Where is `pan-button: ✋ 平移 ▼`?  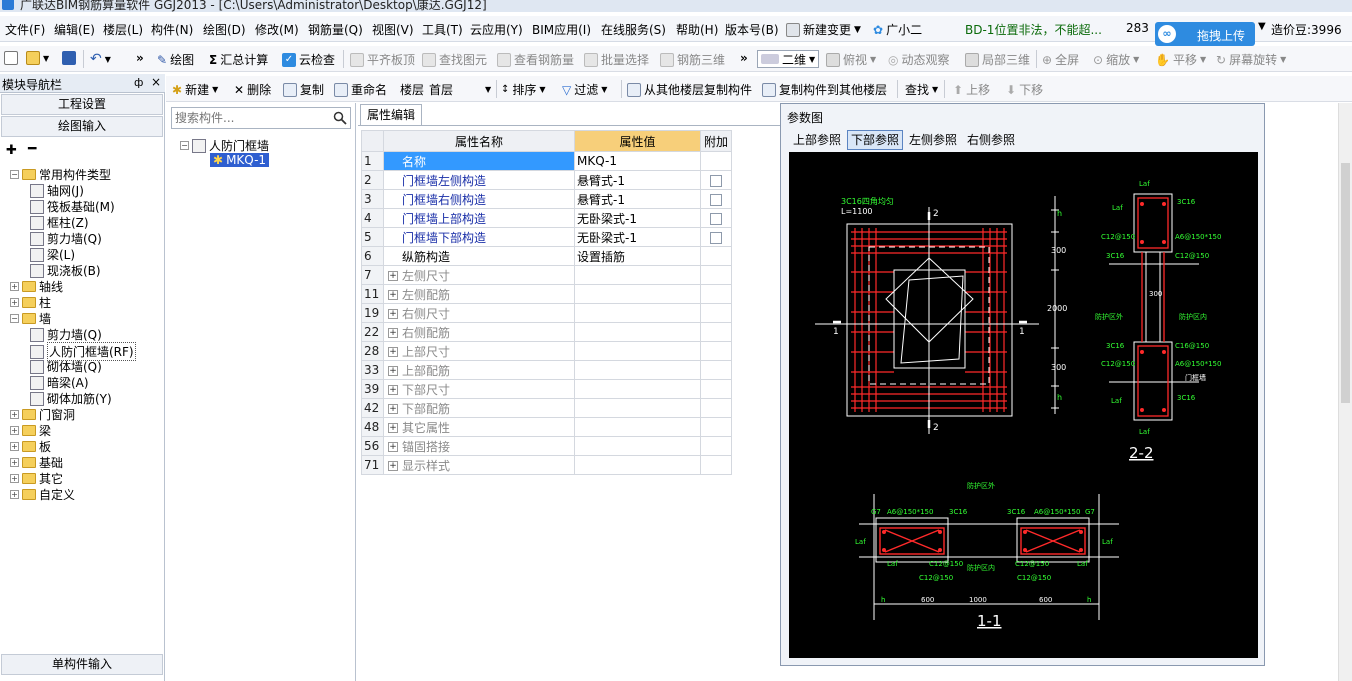
pan-button: ✋ 平移 ▼ is located at coordinates (1180, 59).